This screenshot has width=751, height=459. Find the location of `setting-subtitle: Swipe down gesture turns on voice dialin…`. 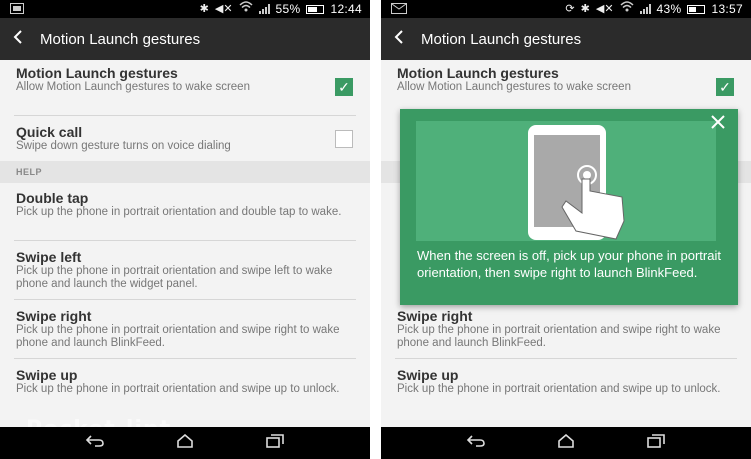

setting-subtitle: Swipe down gesture turns on voice dialin… is located at coordinates (123, 146).